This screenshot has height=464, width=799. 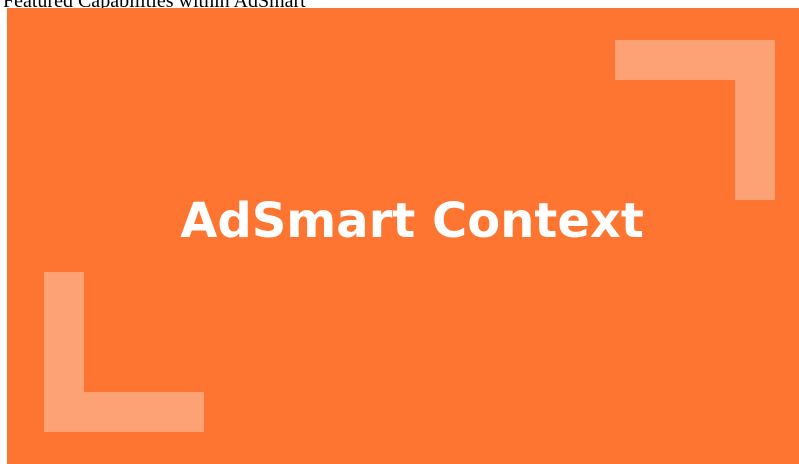 I want to click on banner-title: AdSmart Context, so click(x=412, y=221).